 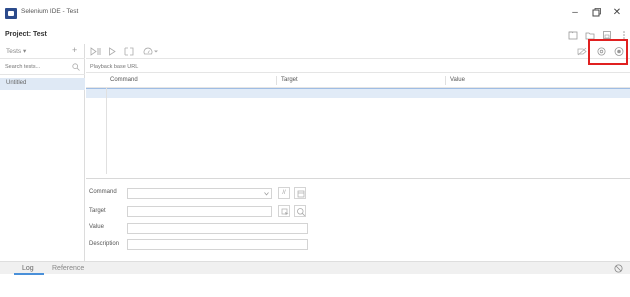 What do you see at coordinates (358, 66) in the screenshot?
I see `base-url-row` at bounding box center [358, 66].